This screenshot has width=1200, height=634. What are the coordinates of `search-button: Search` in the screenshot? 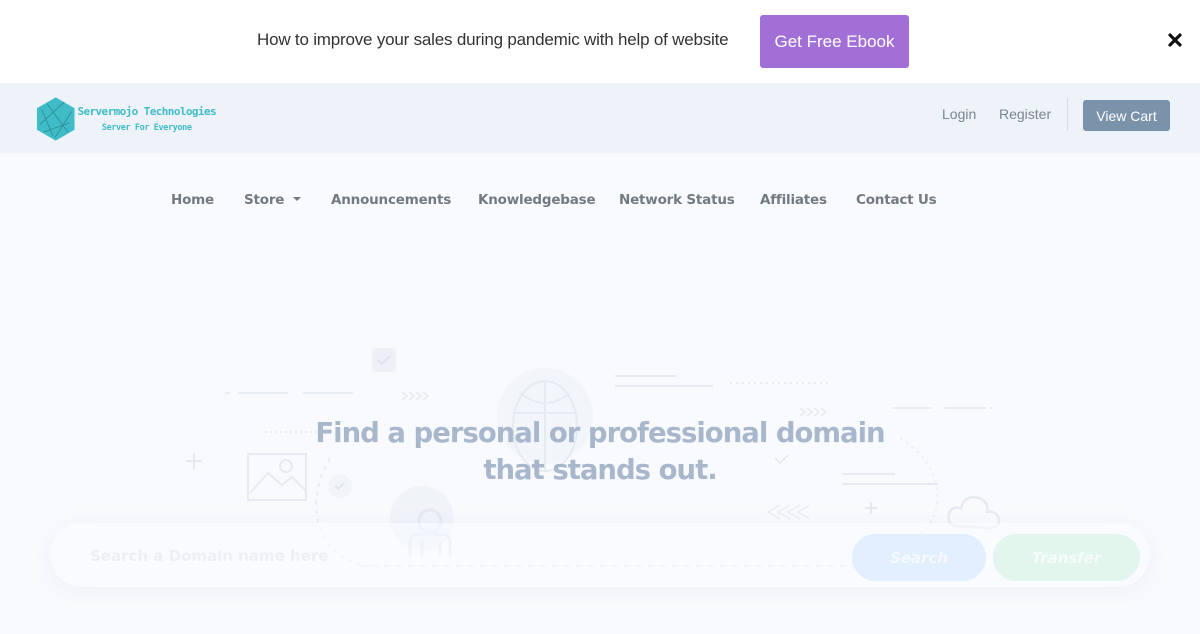 It's located at (919, 557).